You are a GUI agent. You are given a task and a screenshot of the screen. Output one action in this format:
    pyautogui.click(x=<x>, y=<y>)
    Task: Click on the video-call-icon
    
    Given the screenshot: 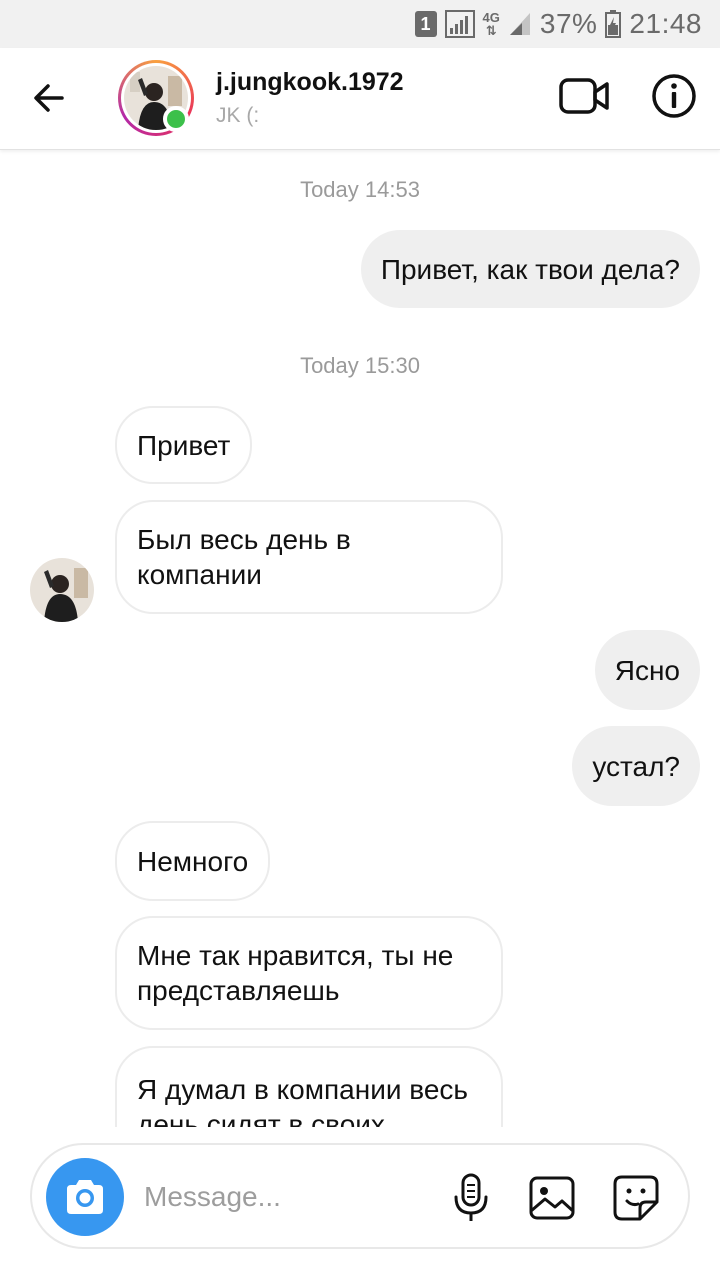 What is the action you would take?
    pyautogui.click(x=584, y=96)
    